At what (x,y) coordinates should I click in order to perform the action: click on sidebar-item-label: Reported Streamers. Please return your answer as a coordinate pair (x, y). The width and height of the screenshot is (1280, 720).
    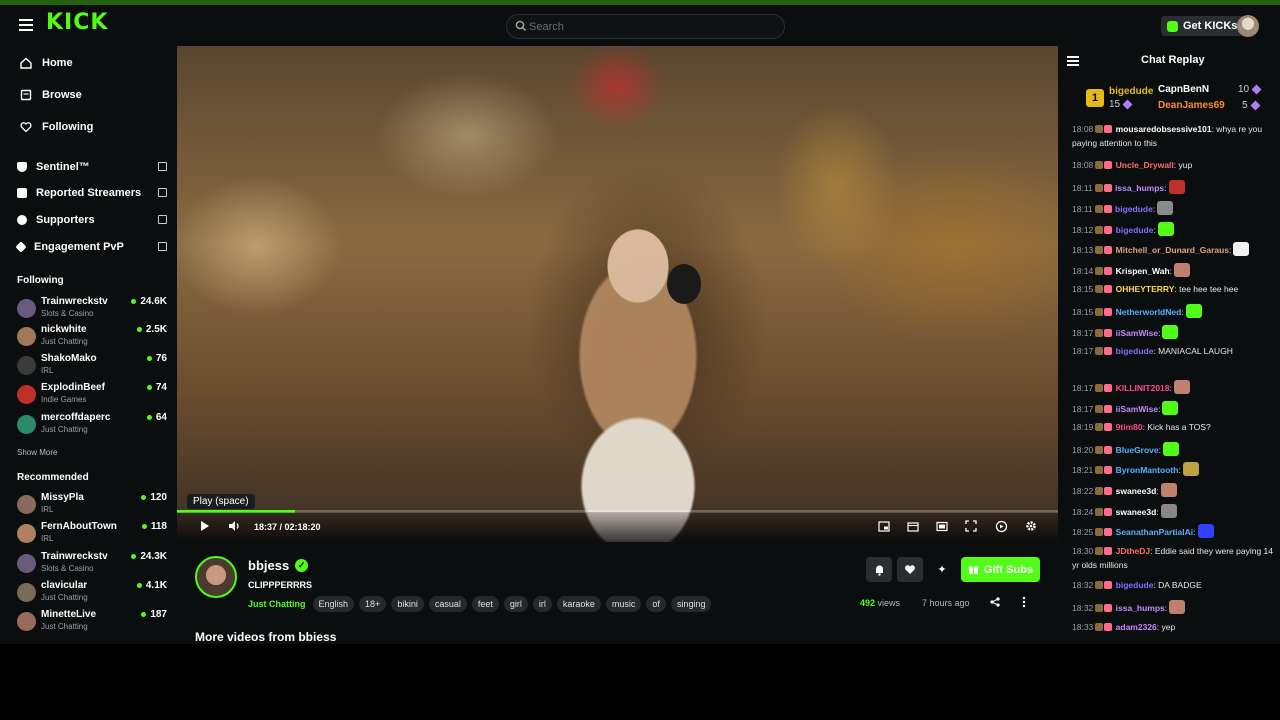
    Looking at the image, I should click on (89, 193).